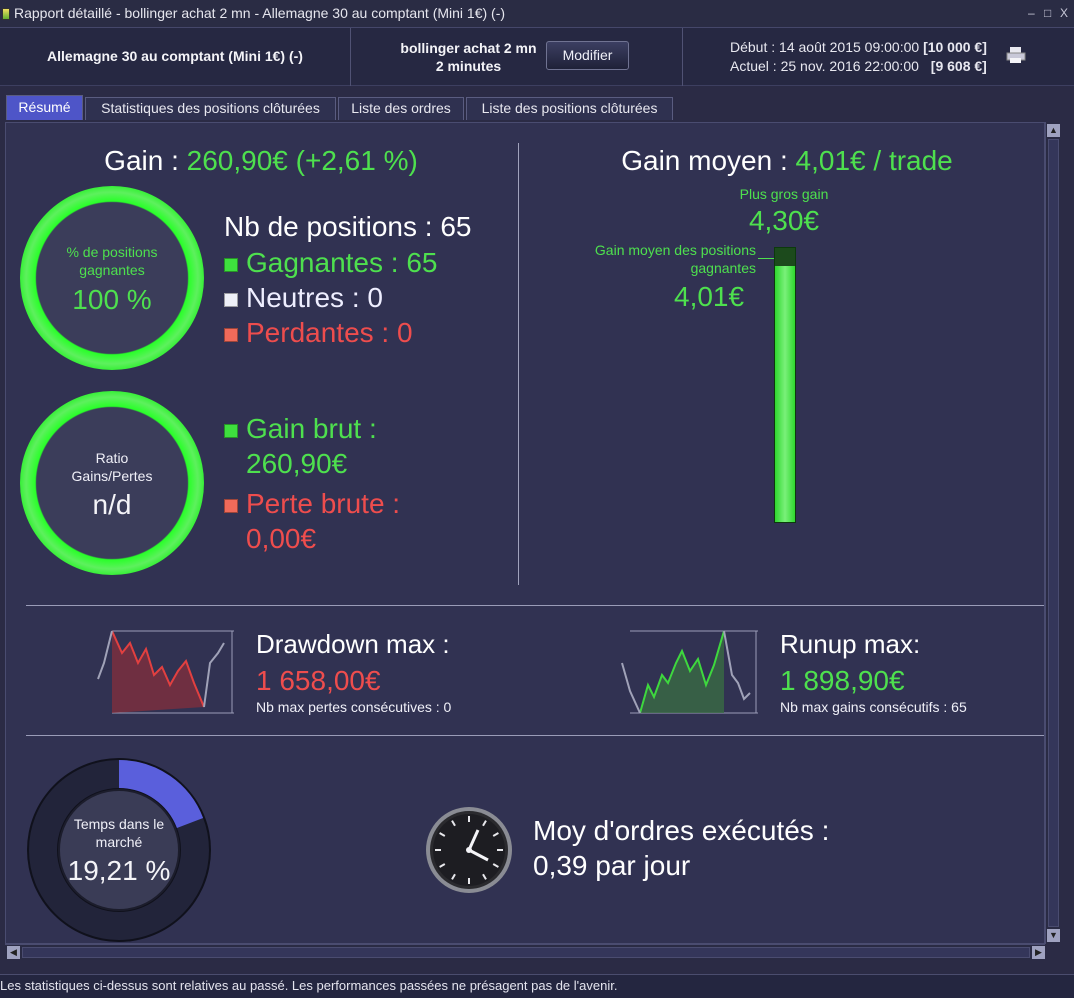 Image resolution: width=1074 pixels, height=998 pixels. Describe the element at coordinates (1016, 55) in the screenshot. I see `printer-icon` at that location.